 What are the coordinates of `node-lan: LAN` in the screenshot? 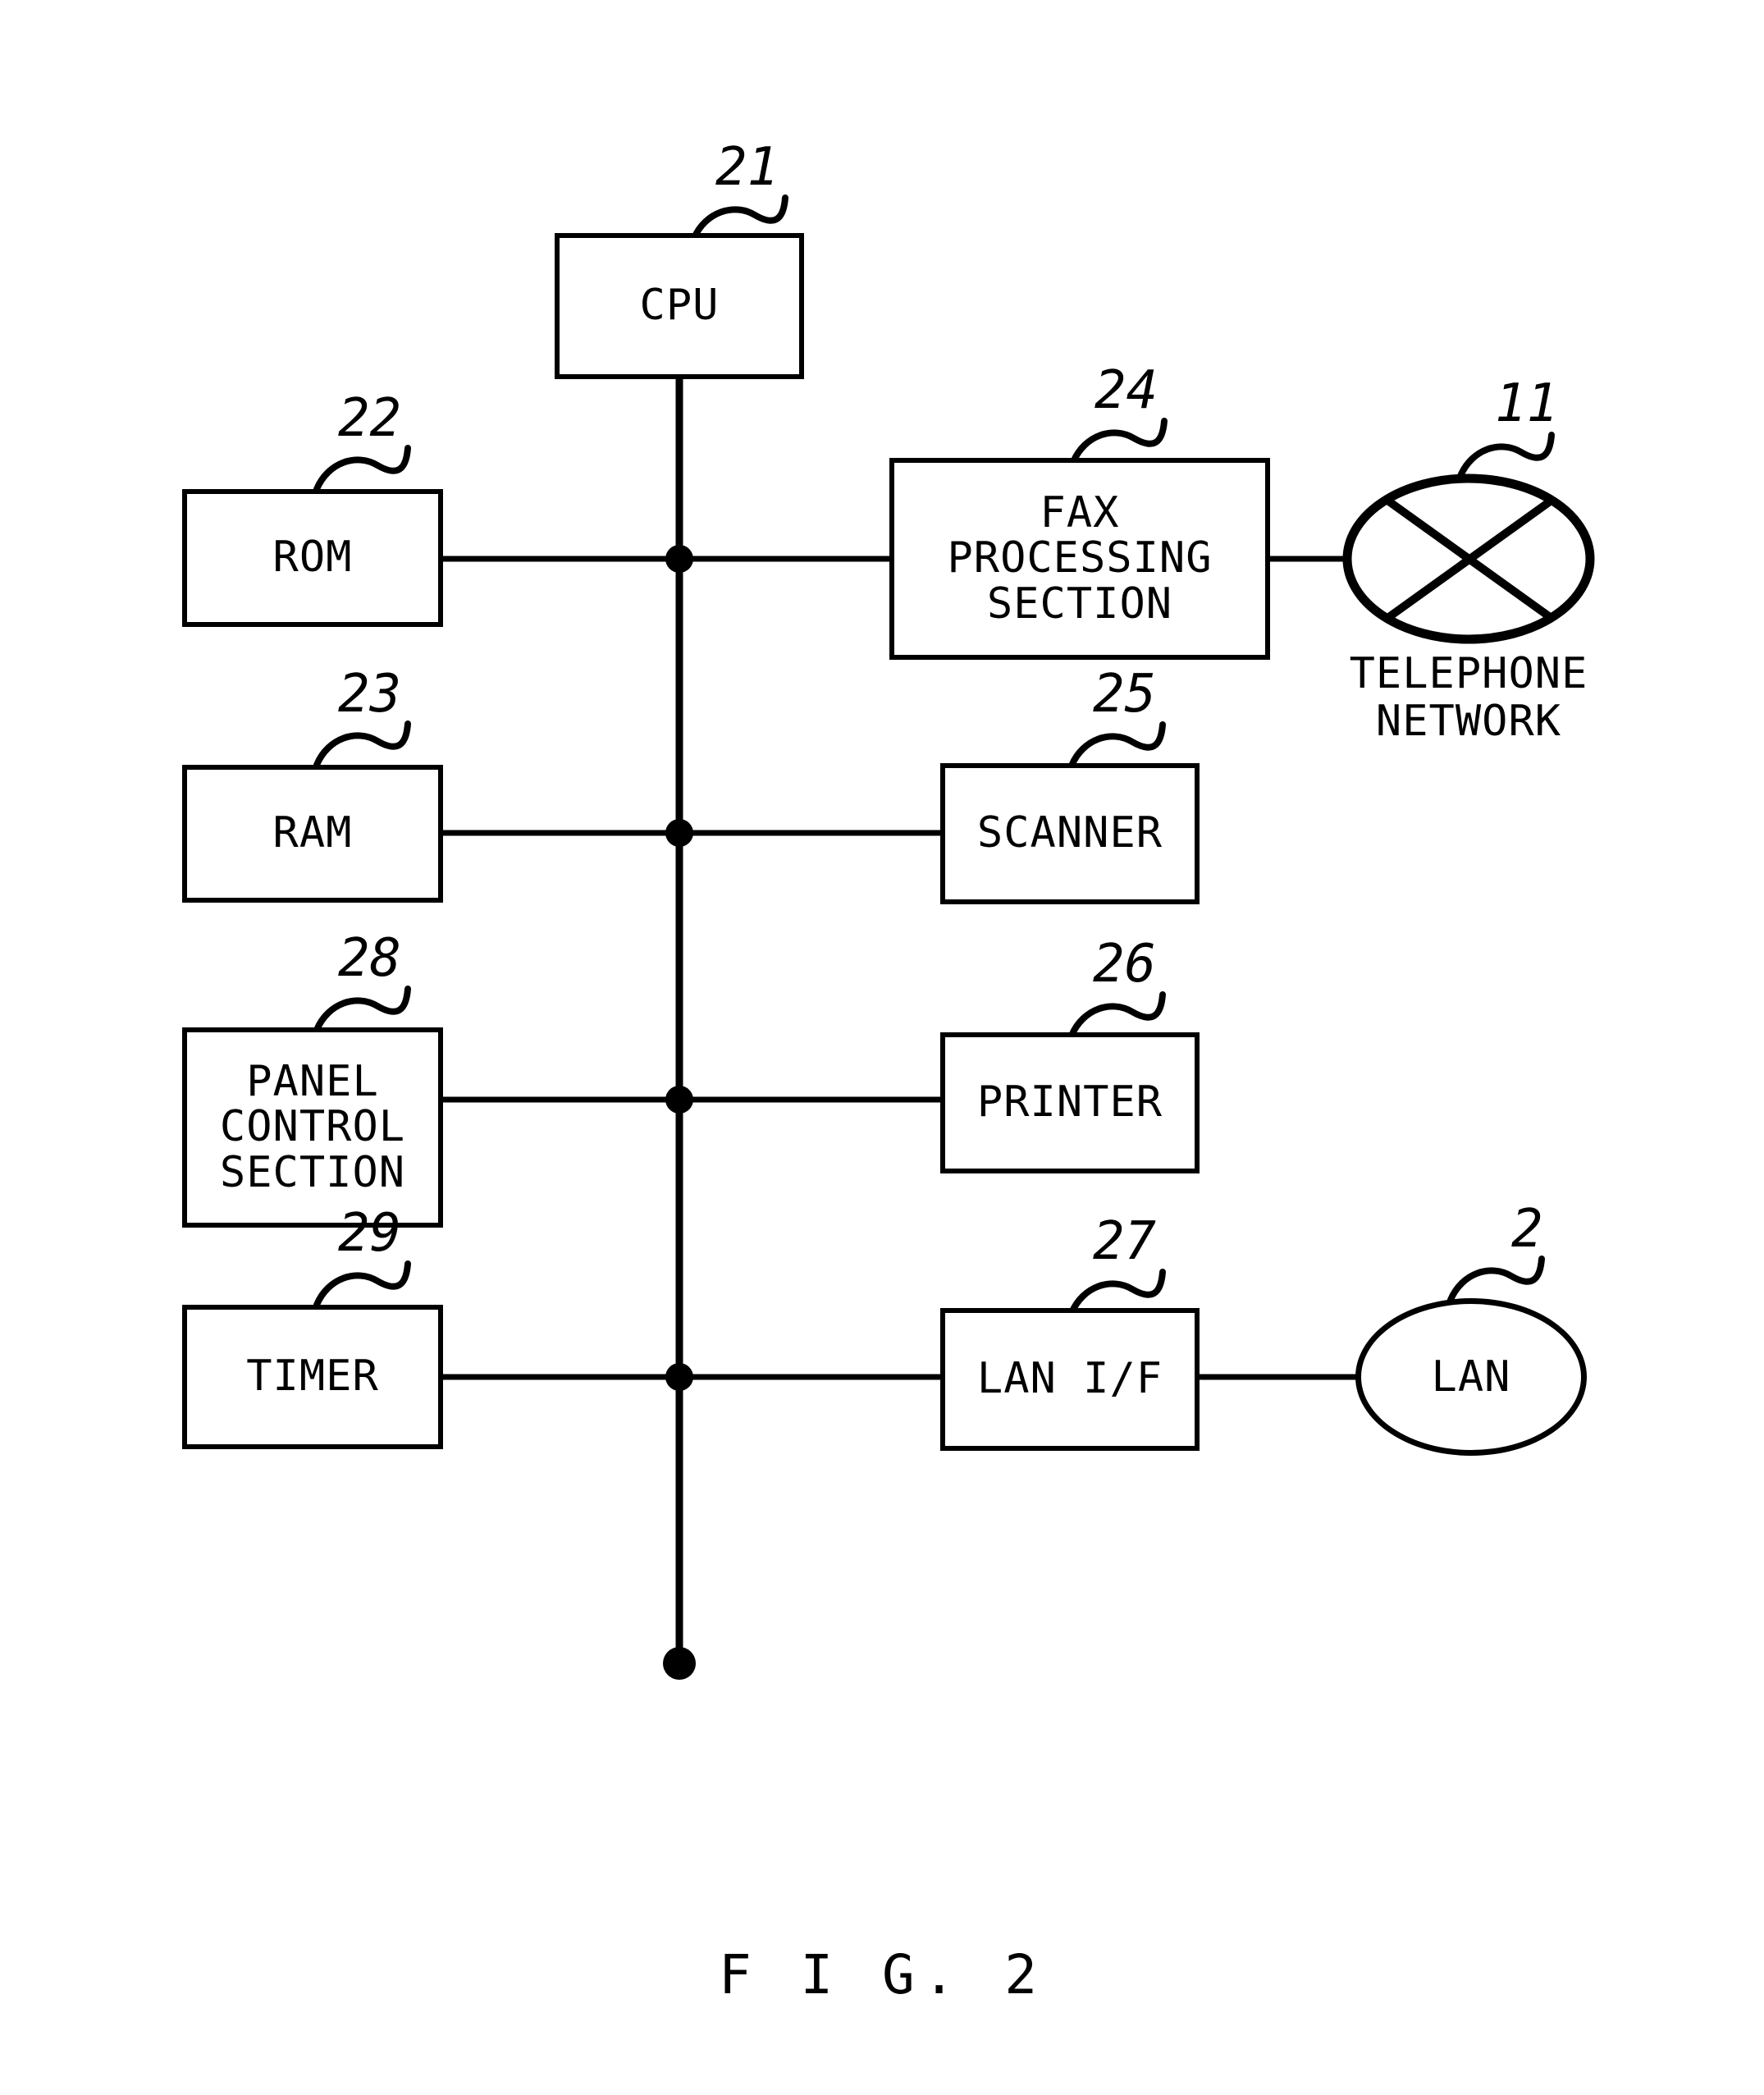 It's located at (1471, 1377).